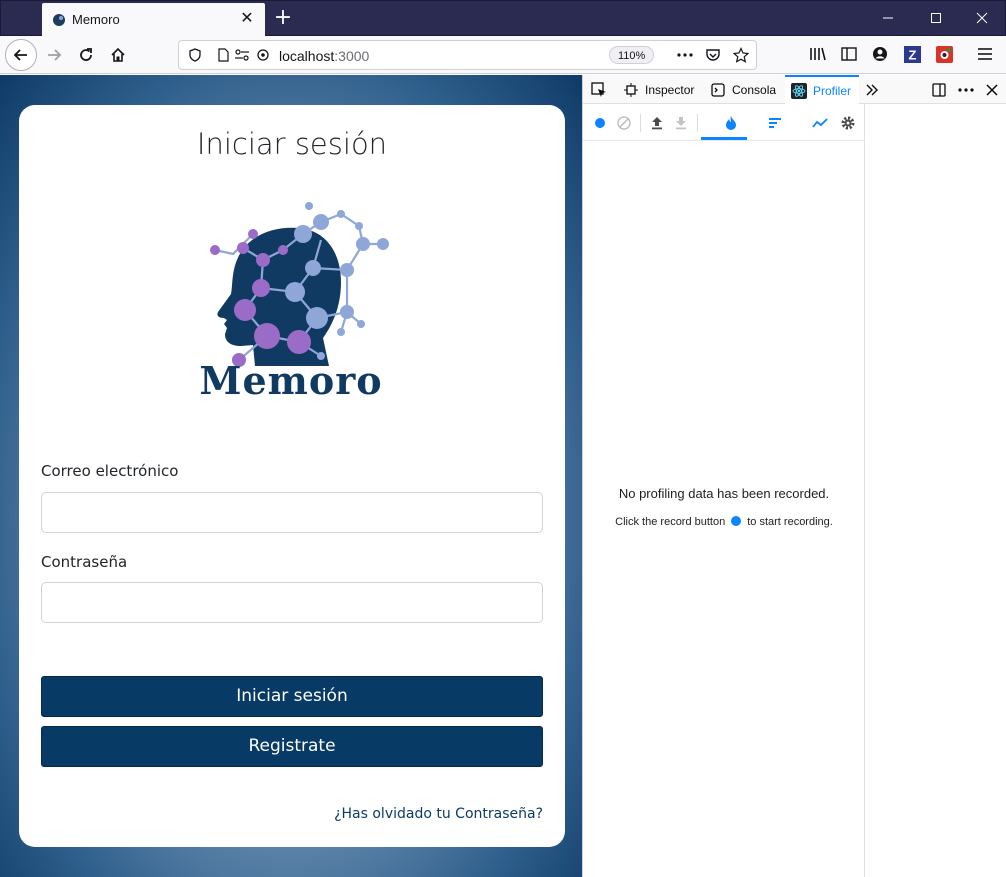 This screenshot has height=877, width=1006. I want to click on load-profile-button, so click(657, 123).